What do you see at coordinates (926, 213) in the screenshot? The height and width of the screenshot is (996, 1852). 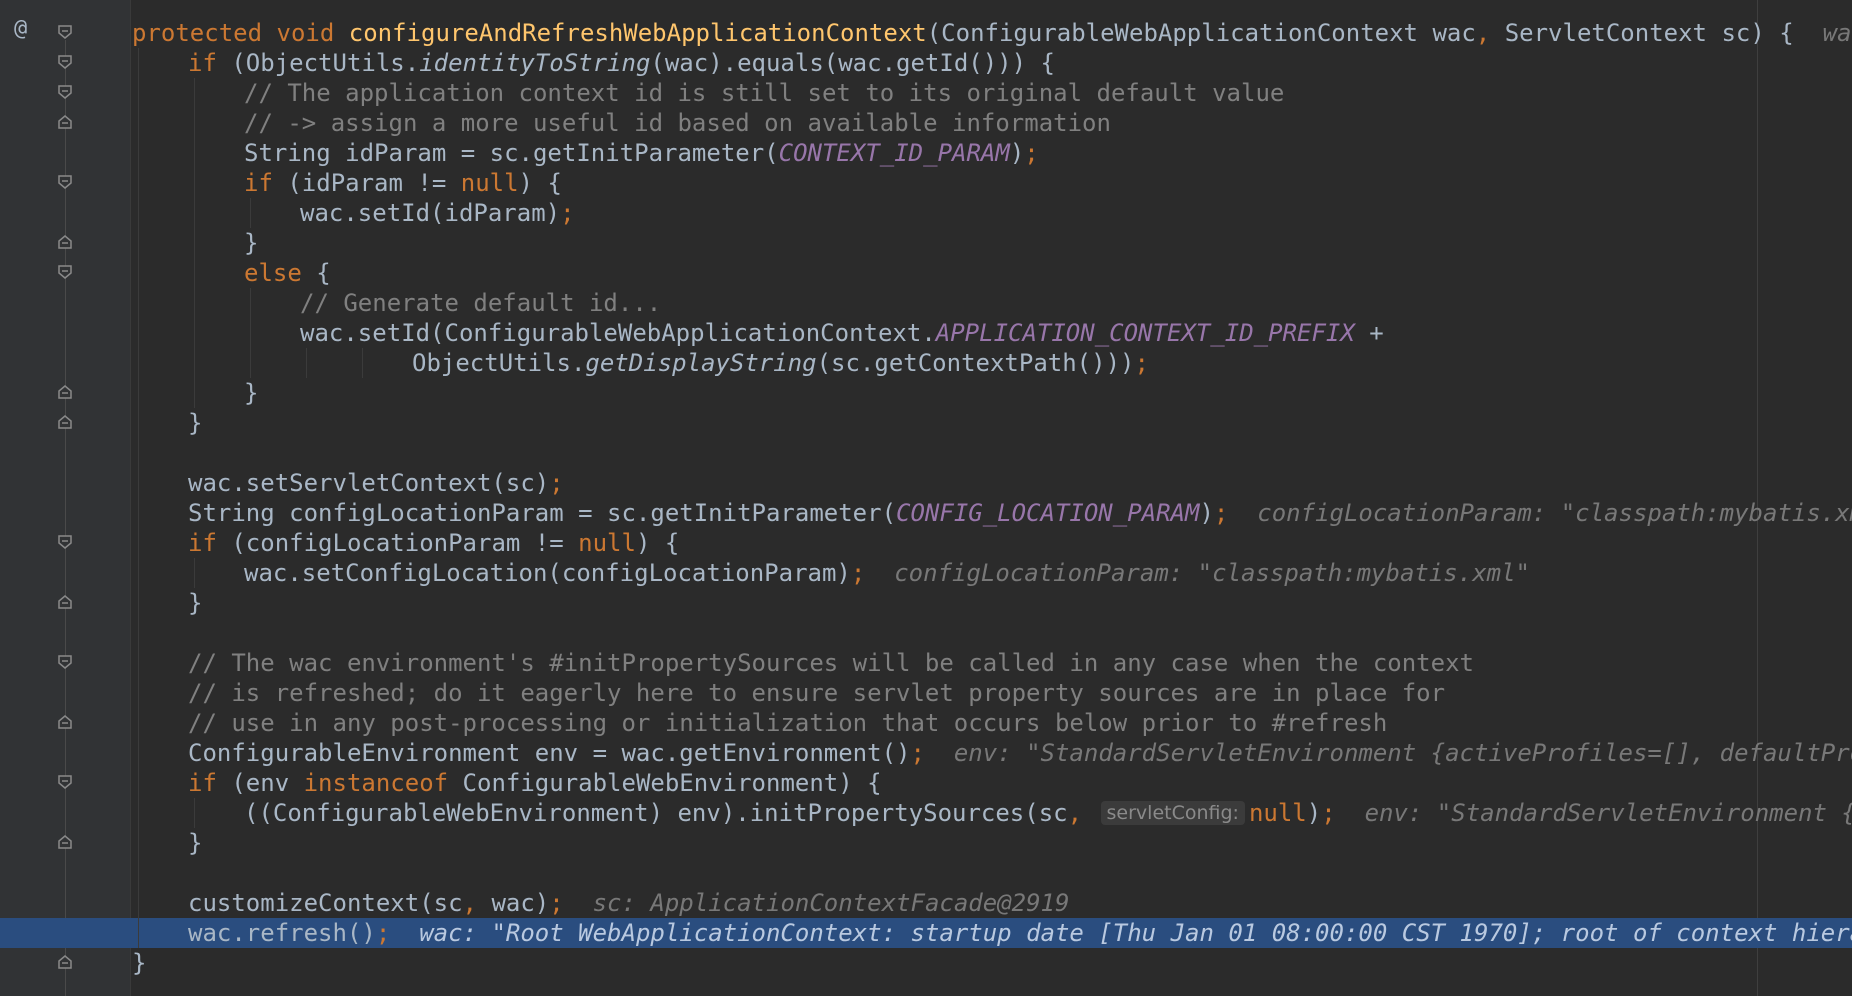 I see `code-line: wac.setId(idParam);` at bounding box center [926, 213].